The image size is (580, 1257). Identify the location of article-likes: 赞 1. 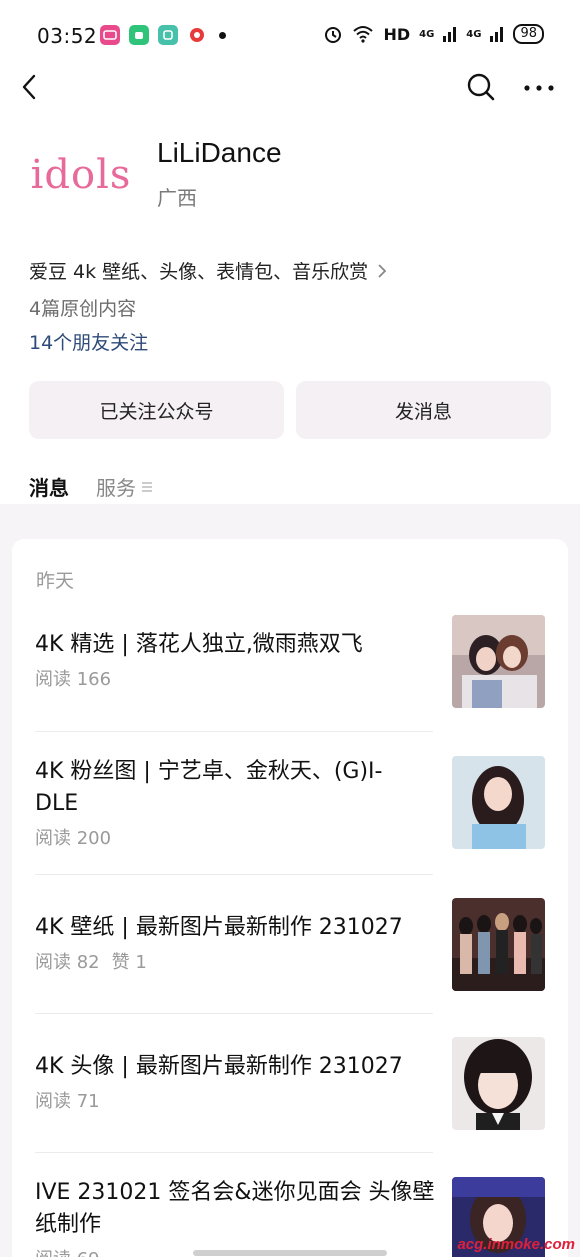
(129, 962).